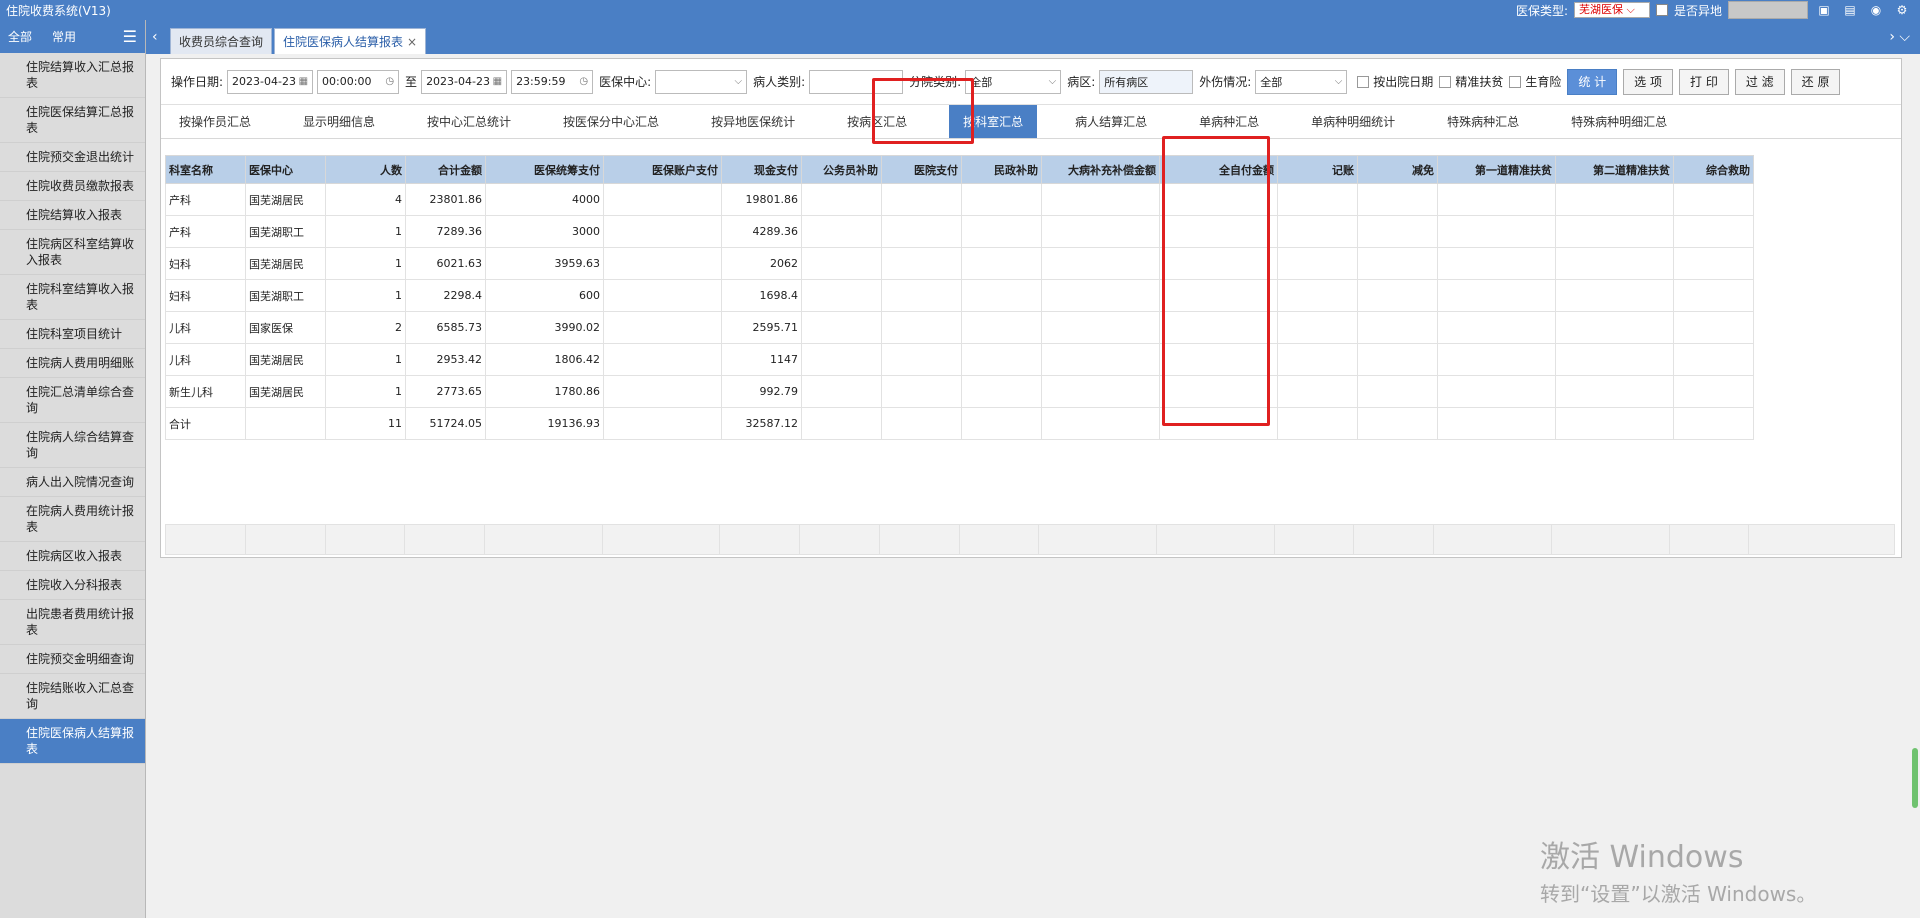 Image resolution: width=1920 pixels, height=918 pixels. Describe the element at coordinates (1621, 121) in the screenshot. I see `subtab: 特殊病种明细汇总` at that location.